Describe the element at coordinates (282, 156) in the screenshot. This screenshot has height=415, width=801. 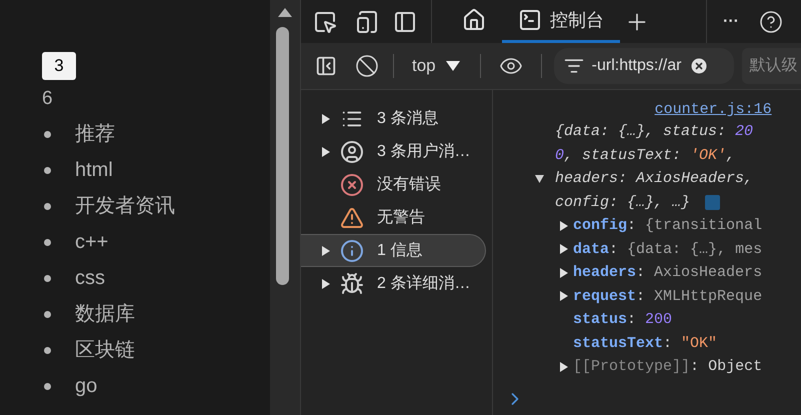
I see `scrollbar-thumb` at that location.